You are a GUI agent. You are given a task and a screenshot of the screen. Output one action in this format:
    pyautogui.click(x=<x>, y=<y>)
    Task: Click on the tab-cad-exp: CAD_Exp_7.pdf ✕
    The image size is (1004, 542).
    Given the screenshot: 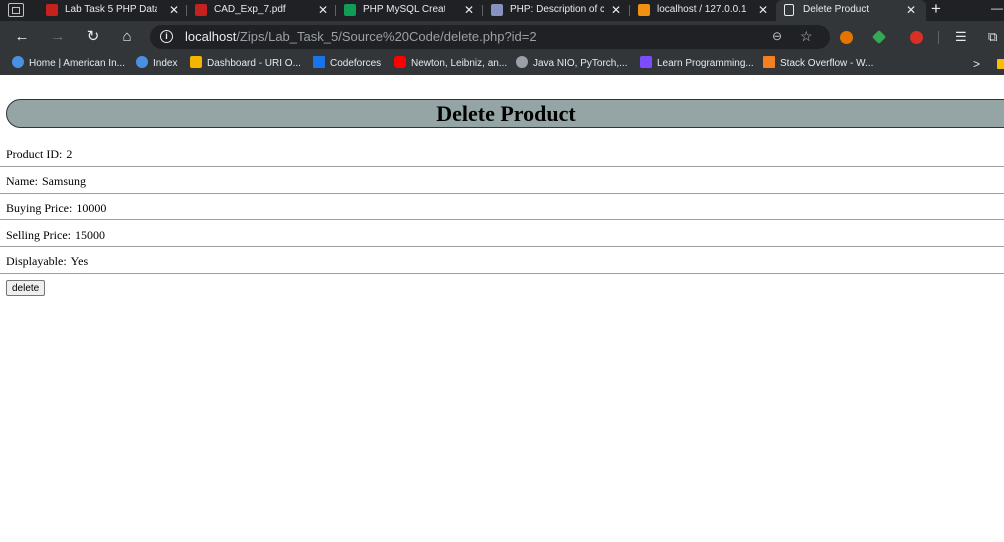 What is the action you would take?
    pyautogui.click(x=261, y=10)
    